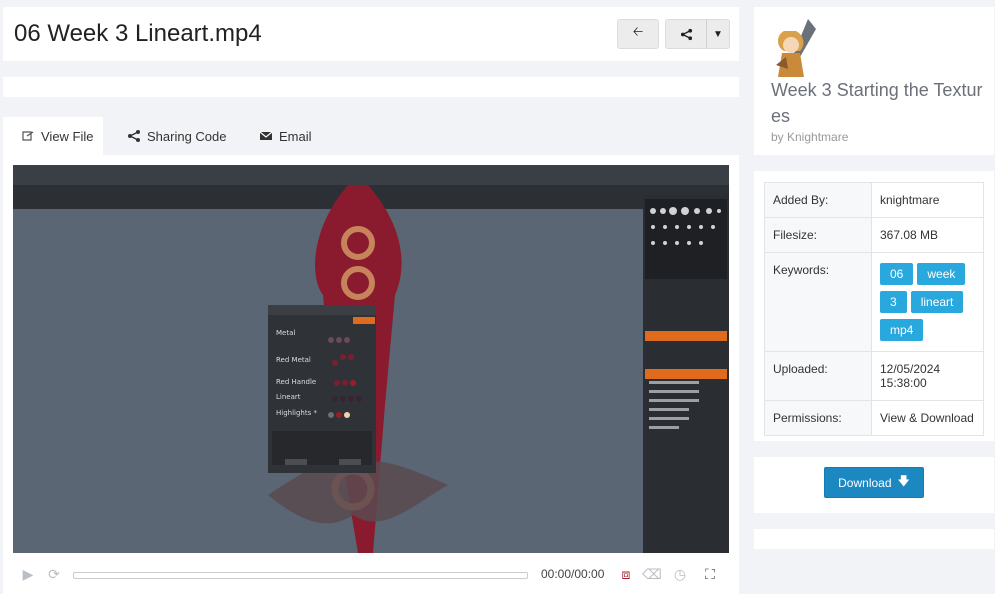 The height and width of the screenshot is (594, 995). I want to click on download-button: Download 🡇, so click(874, 482).